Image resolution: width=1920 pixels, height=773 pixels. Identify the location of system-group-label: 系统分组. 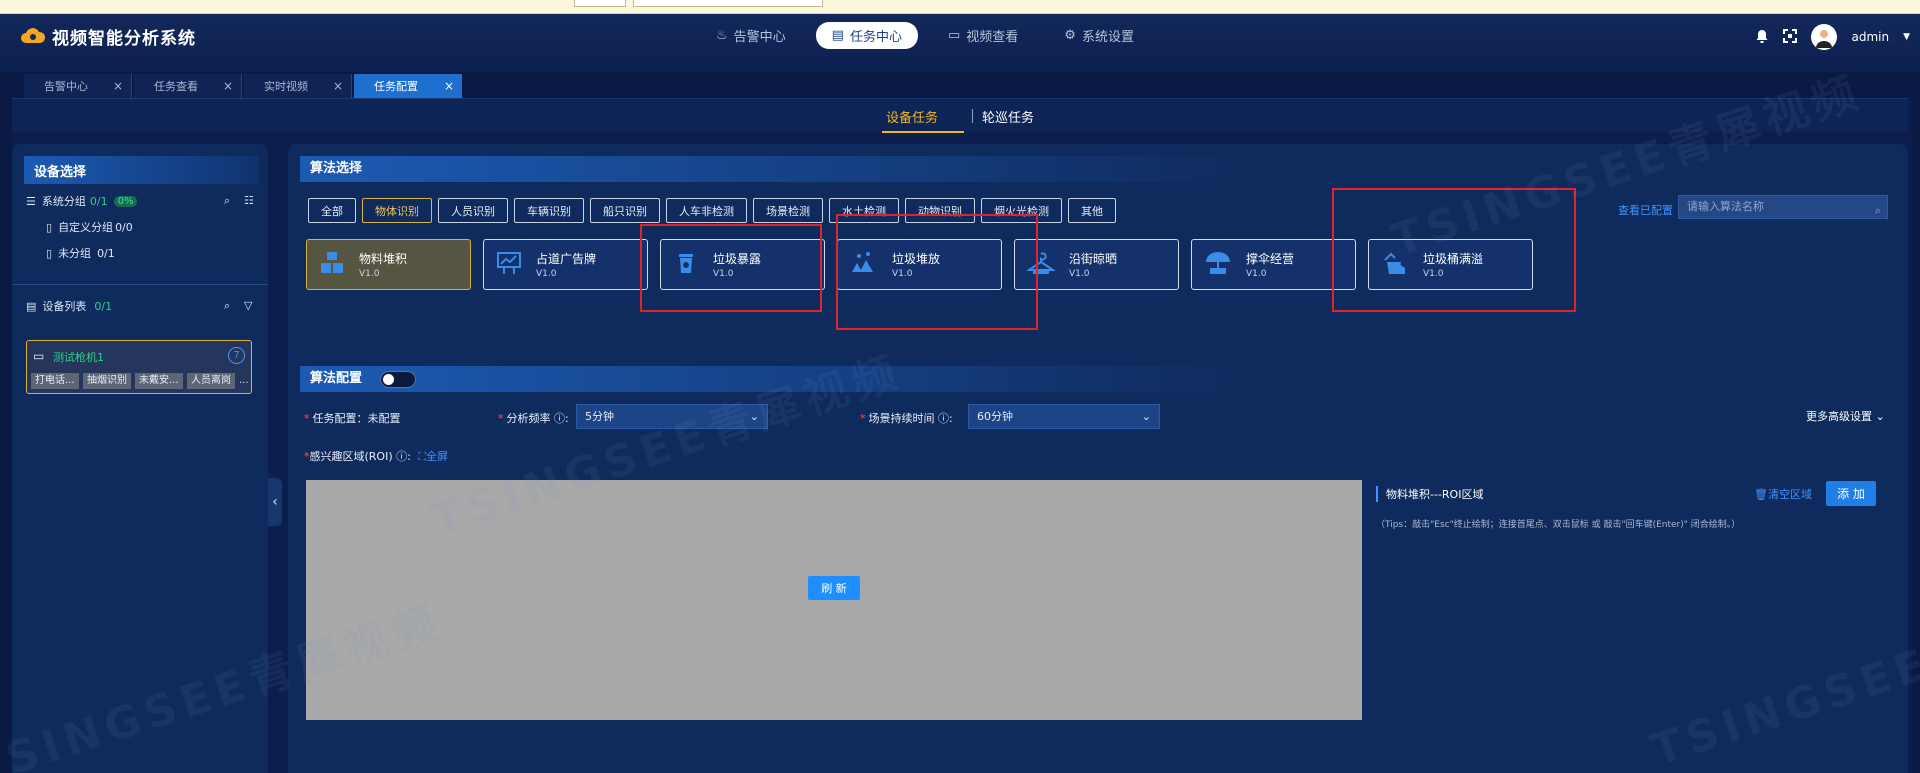
(63, 201).